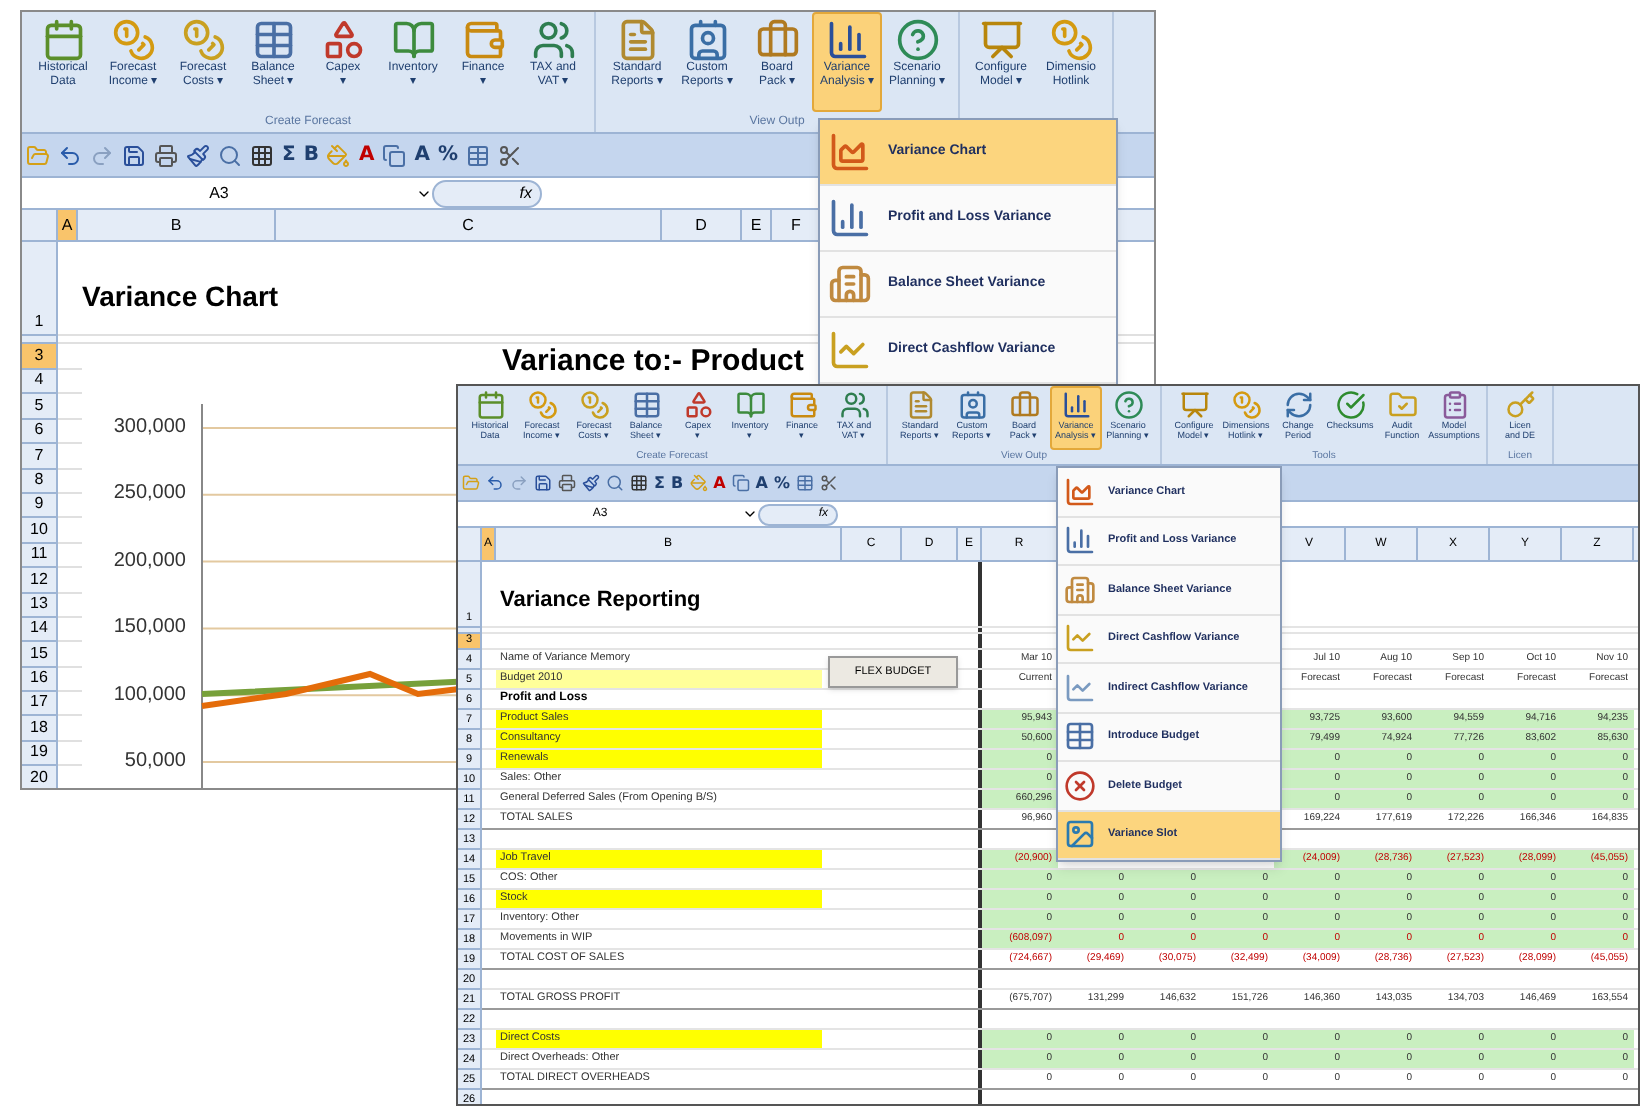 This screenshot has height=1106, width=1640. Describe the element at coordinates (483, 40) in the screenshot. I see `wallet-icon` at that location.